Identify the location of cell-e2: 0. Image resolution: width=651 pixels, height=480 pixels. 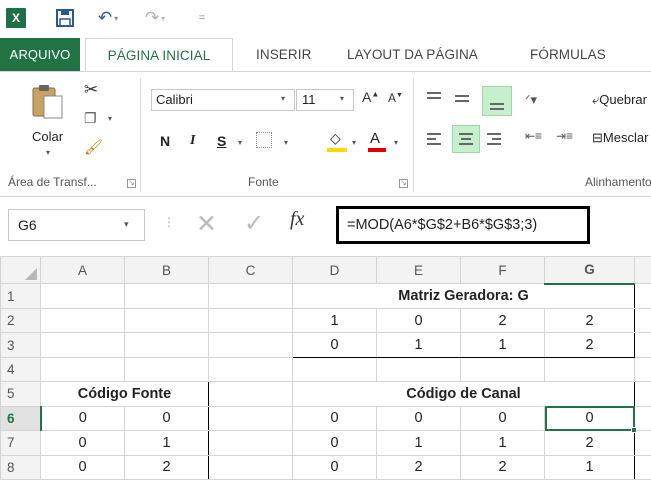
(418, 320).